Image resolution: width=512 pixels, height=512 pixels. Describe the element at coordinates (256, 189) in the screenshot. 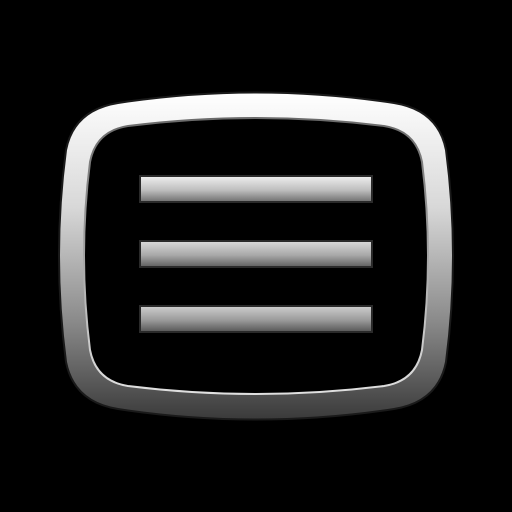

I see `menu-bar-top` at that location.